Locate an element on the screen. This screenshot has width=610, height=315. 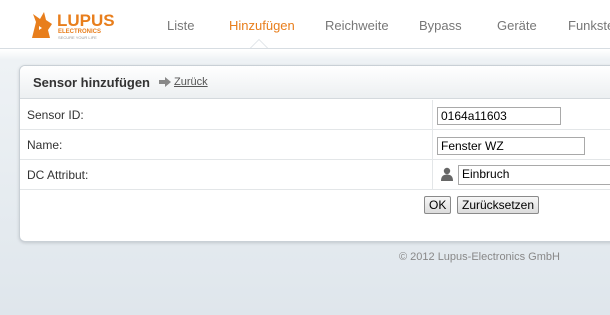
dc-attribut-select: Einbruch is located at coordinates (534, 175).